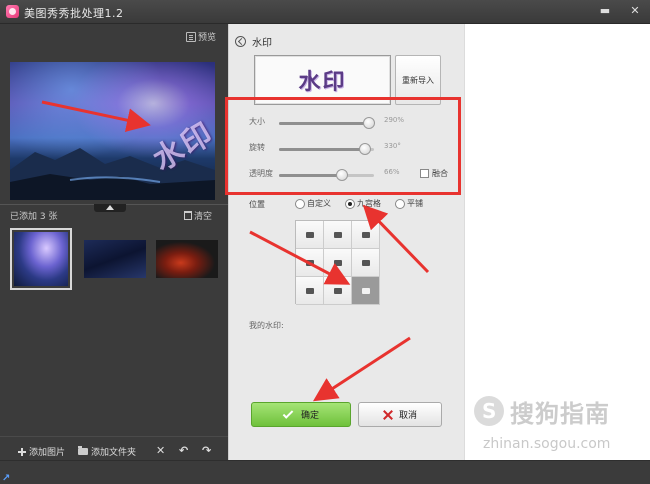  I want to click on blend-checkbox: 融合, so click(434, 173).